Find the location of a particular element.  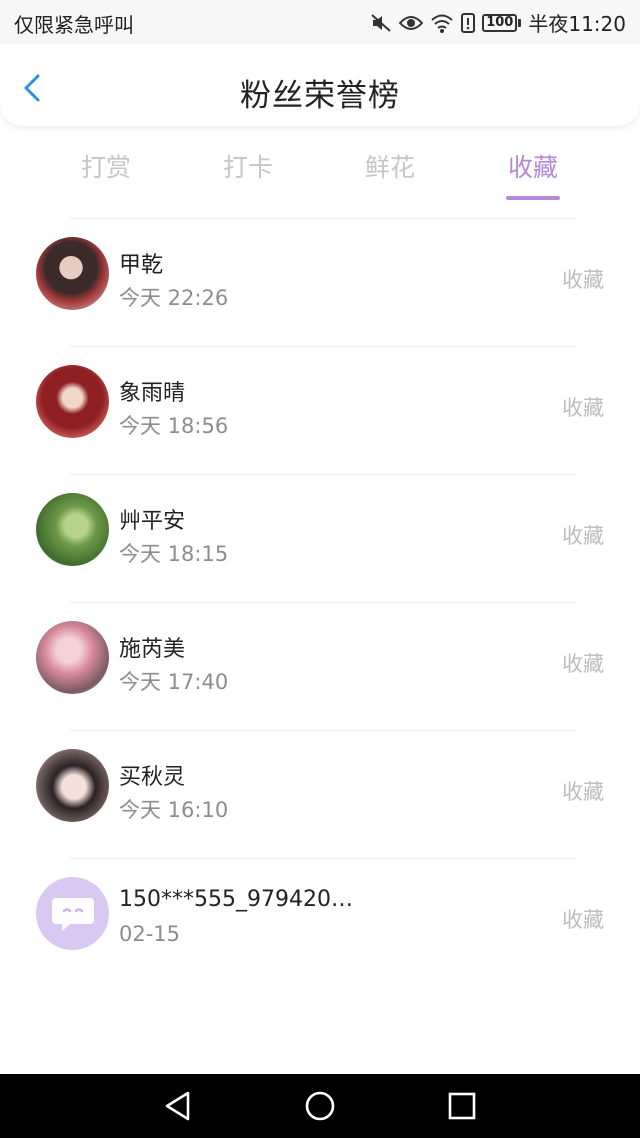

status-bar: 仅限紧急呼叫 100 半夜11:20 is located at coordinates (320, 22).